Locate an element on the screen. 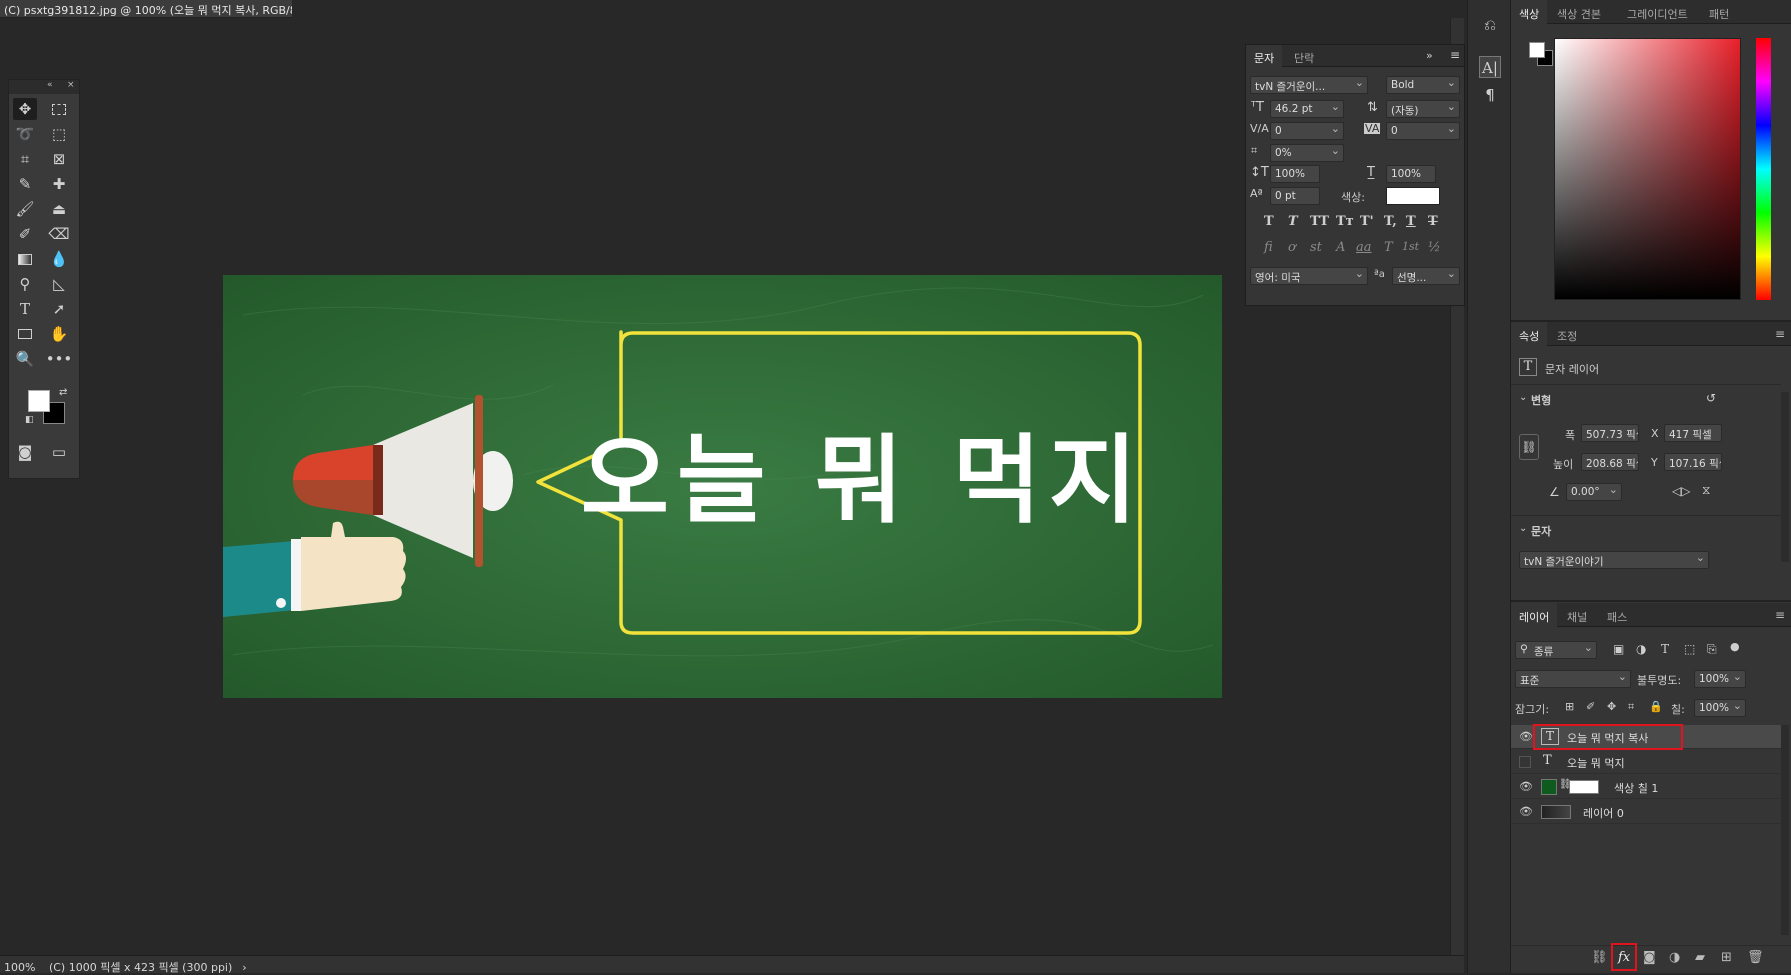  flip-vertical-icon: ⧖ is located at coordinates (1706, 490).